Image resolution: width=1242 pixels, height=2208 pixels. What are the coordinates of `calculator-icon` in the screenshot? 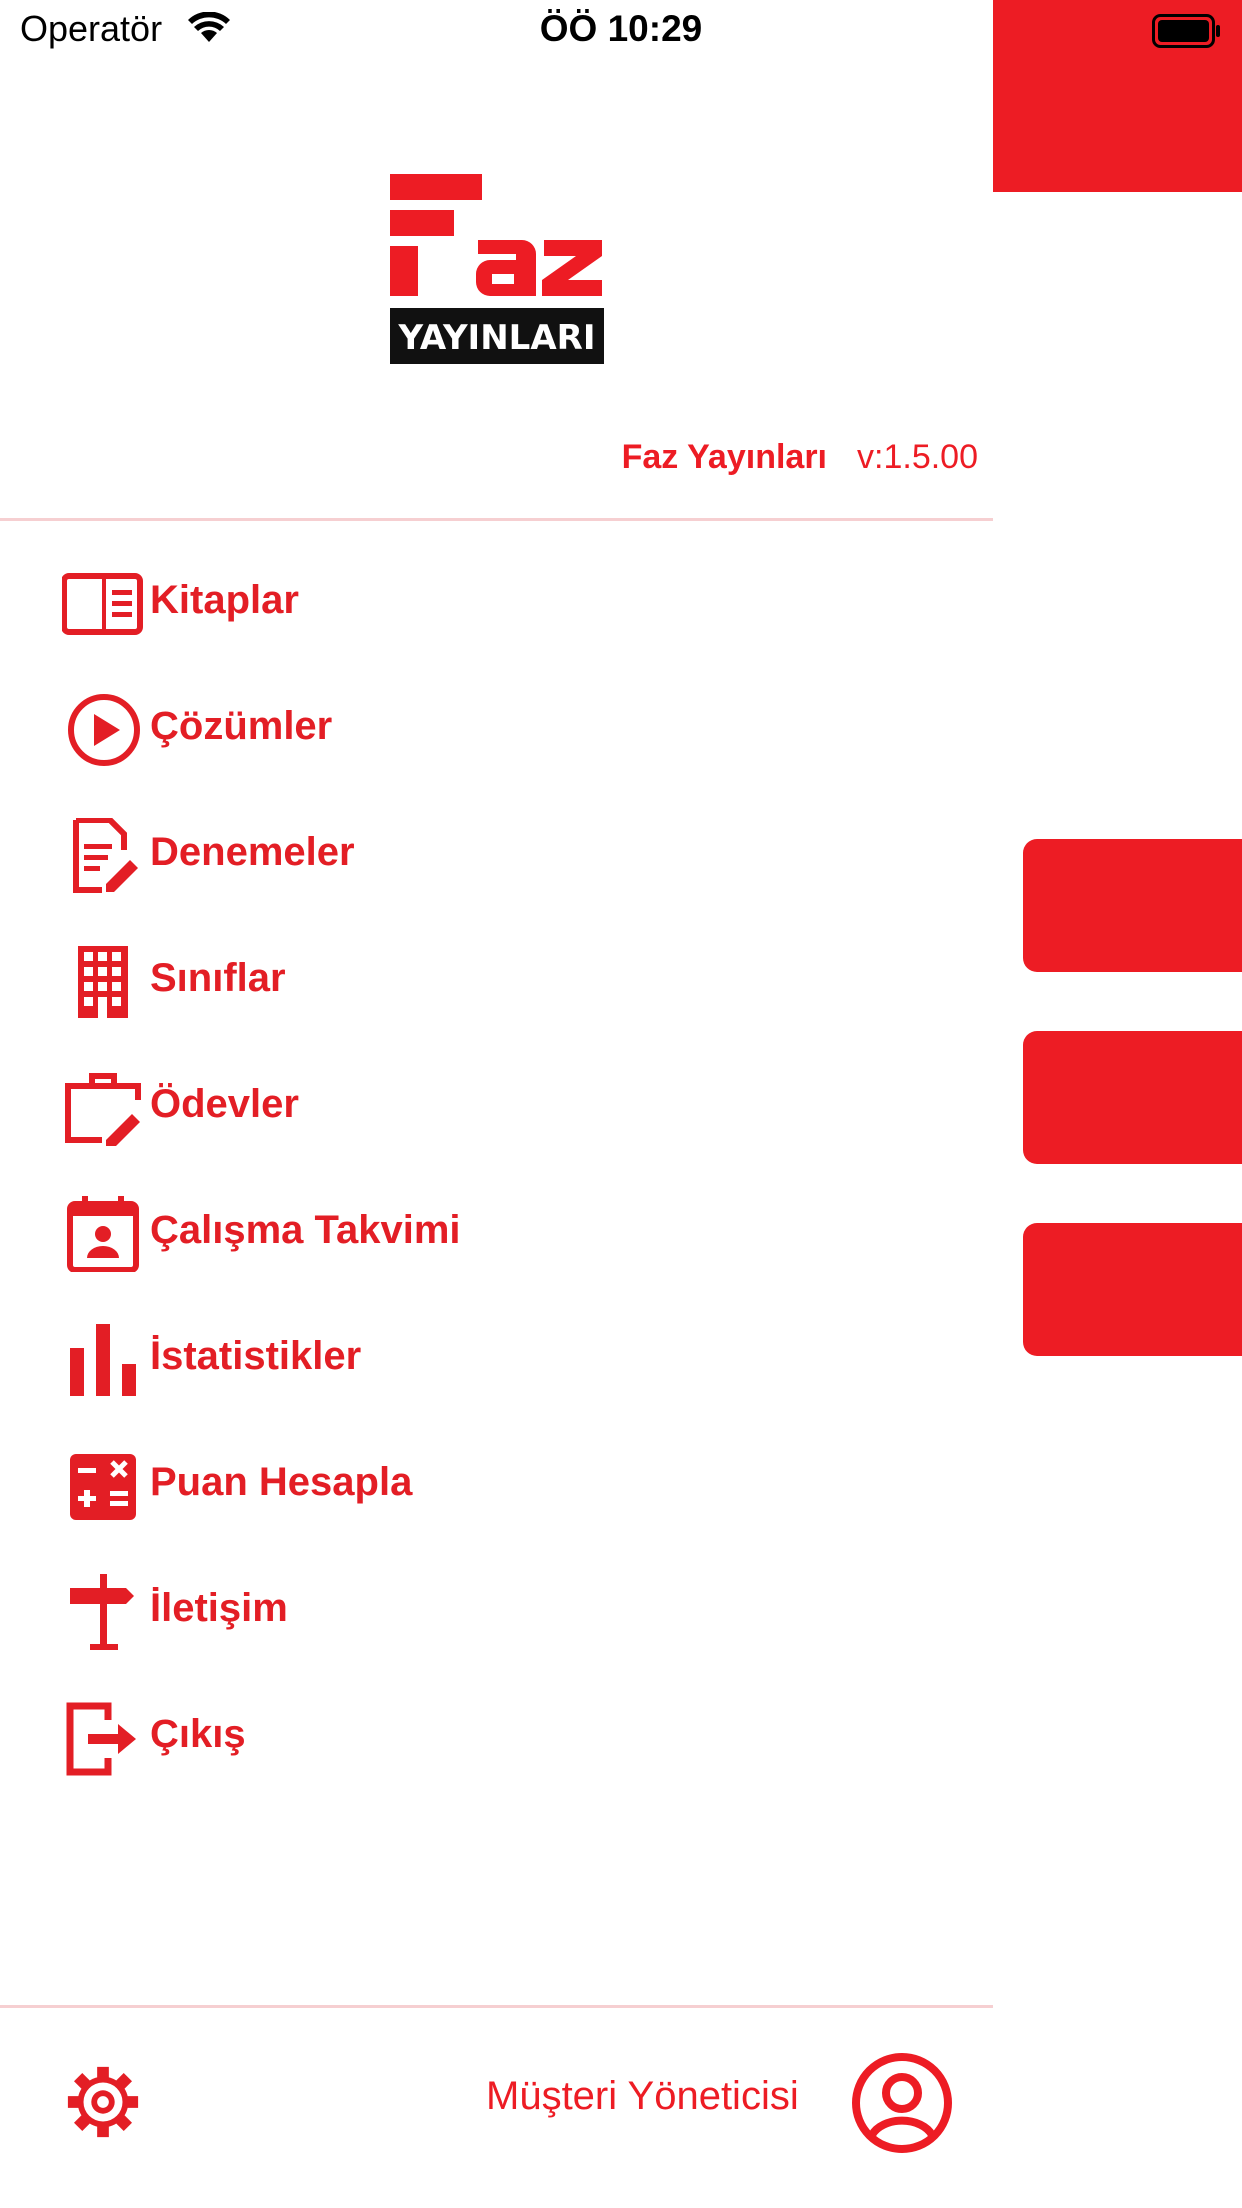 It's located at (103, 1487).